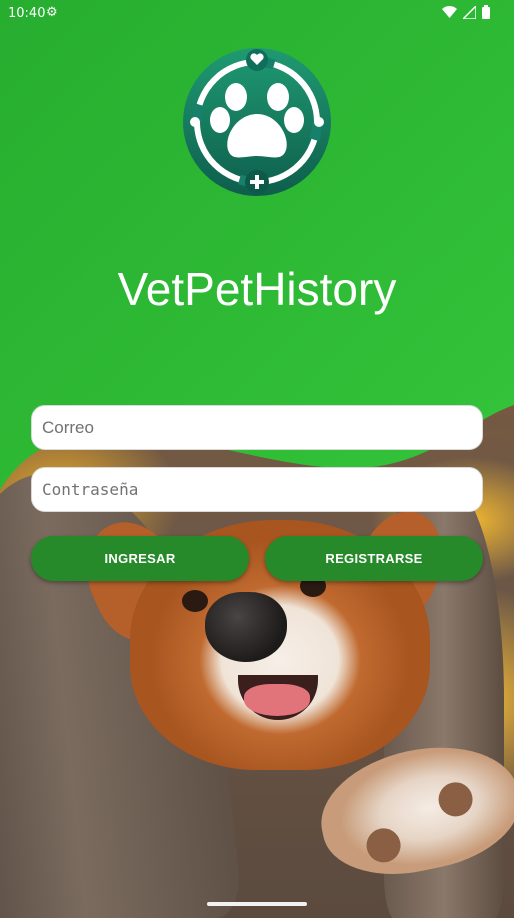 Image resolution: width=514 pixels, height=918 pixels. Describe the element at coordinates (195, 601) in the screenshot. I see `dog-eye-left` at that location.